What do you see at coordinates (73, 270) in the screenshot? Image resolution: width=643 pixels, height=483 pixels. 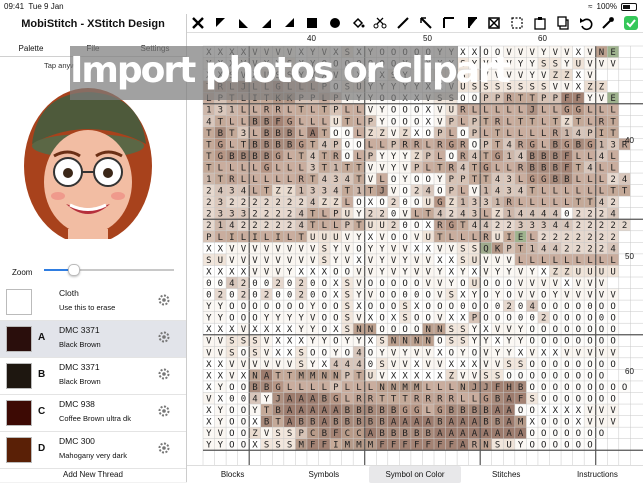 I see `zoom-slider-thumb` at bounding box center [73, 270].